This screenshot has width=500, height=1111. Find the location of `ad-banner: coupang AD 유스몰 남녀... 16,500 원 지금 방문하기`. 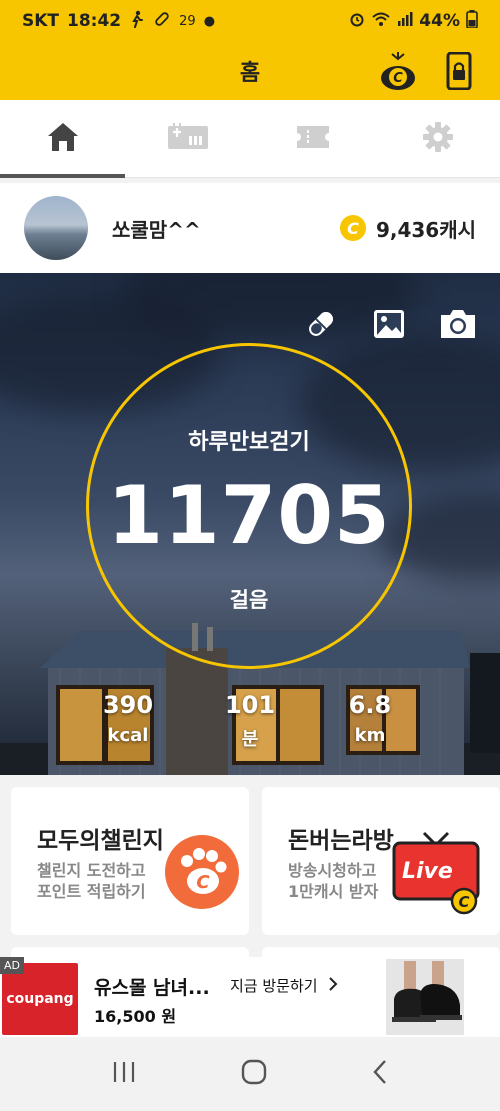

ad-banner: coupang AD 유스몰 남녀... 16,500 원 지금 방문하기 is located at coordinates (250, 997).